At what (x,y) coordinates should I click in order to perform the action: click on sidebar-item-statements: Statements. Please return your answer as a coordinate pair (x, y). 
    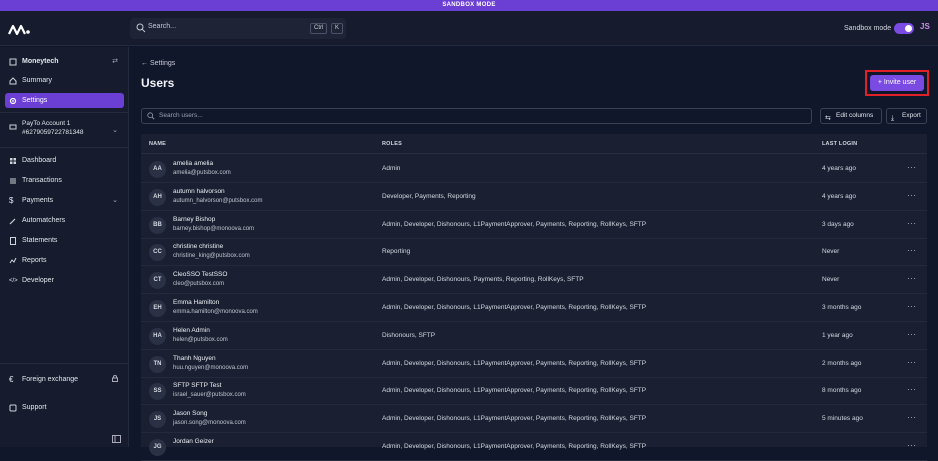
    Looking at the image, I should click on (64, 240).